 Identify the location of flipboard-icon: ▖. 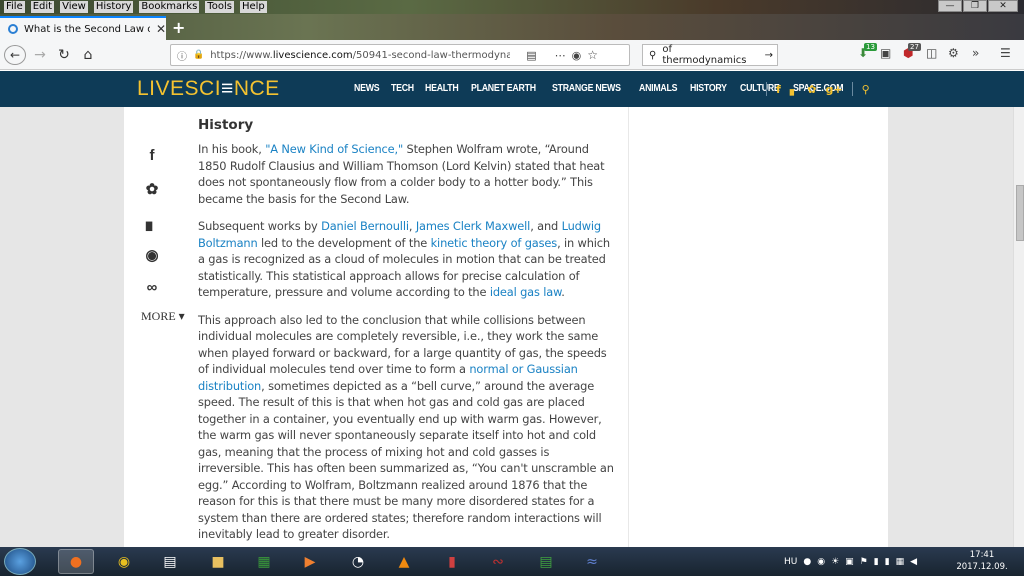
(794, 89).